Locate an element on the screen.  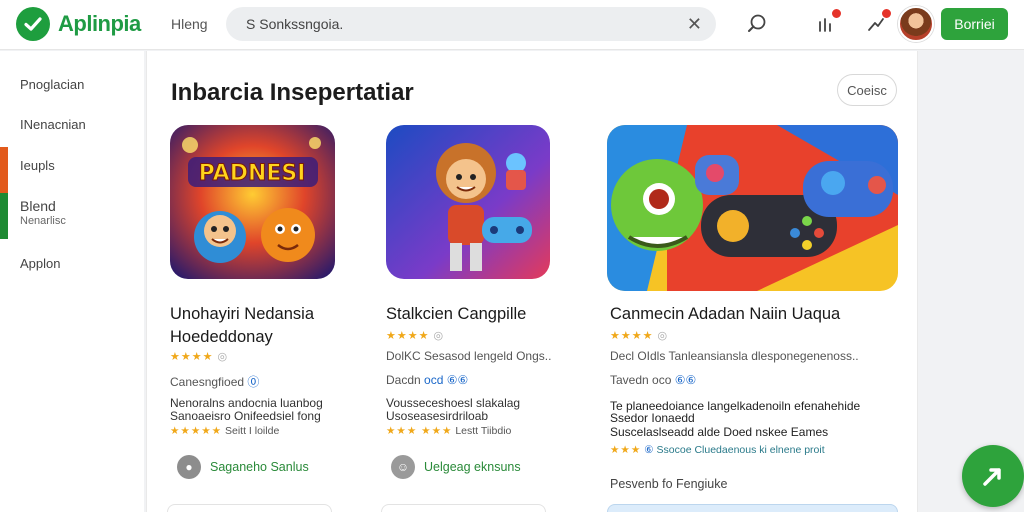
card-3-title: Canmecin Adadan Naiin Uaqua is located at coordinates (725, 314).